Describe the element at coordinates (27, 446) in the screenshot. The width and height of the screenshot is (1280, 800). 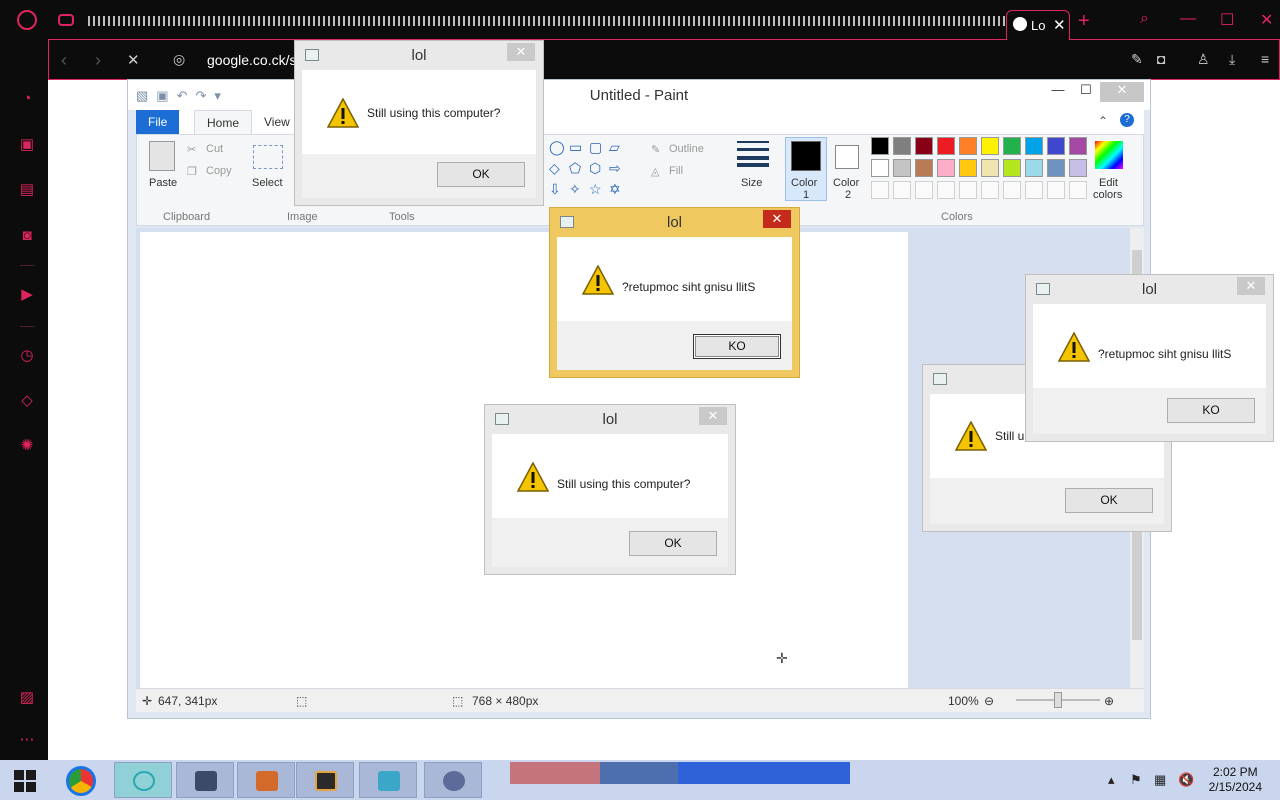
I see `settings-gear-icon: ✺` at that location.